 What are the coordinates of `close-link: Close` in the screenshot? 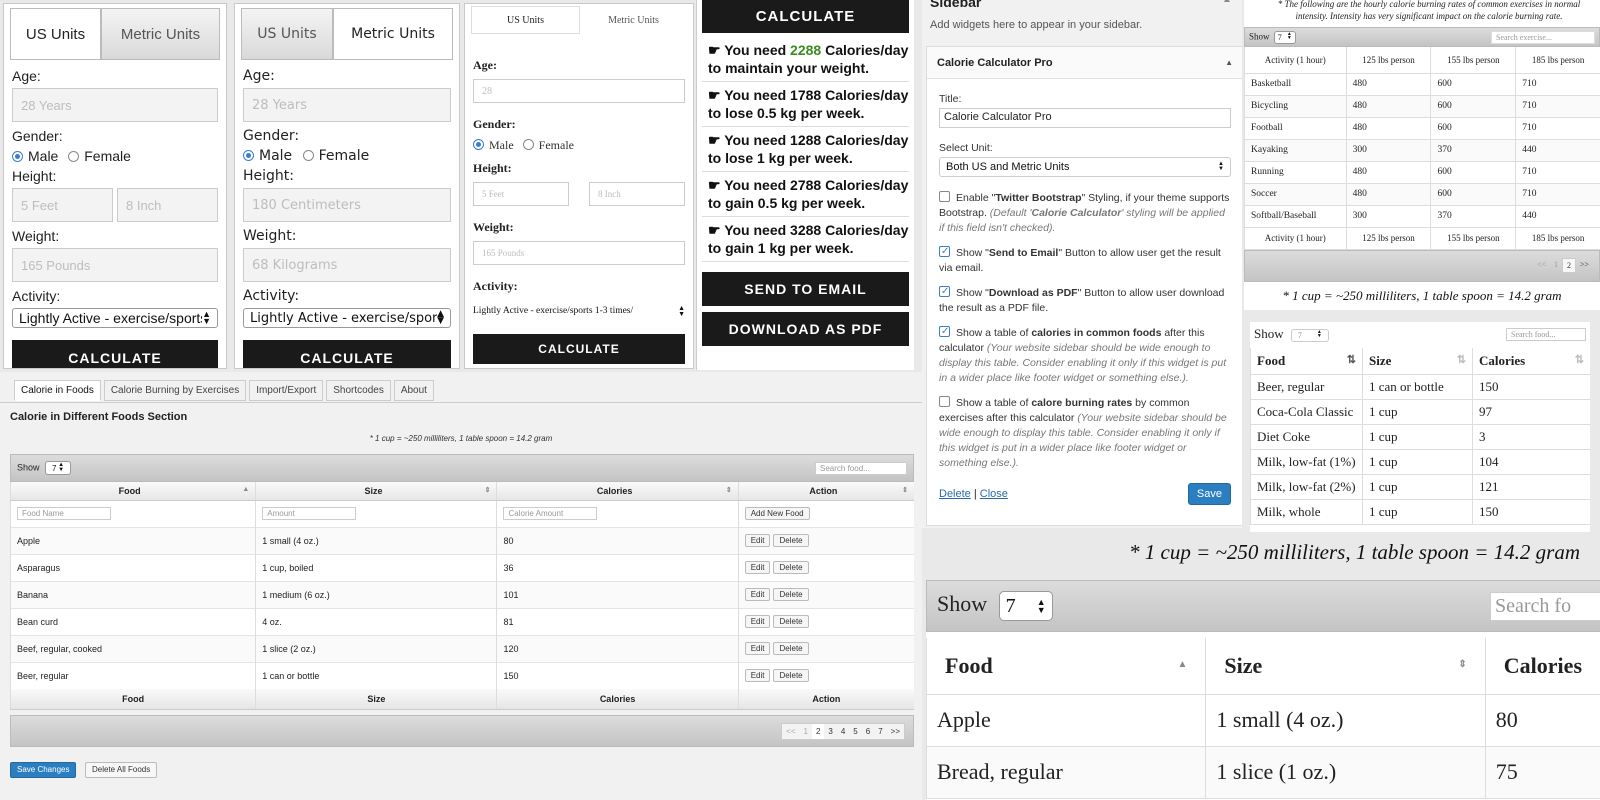 It's located at (994, 494).